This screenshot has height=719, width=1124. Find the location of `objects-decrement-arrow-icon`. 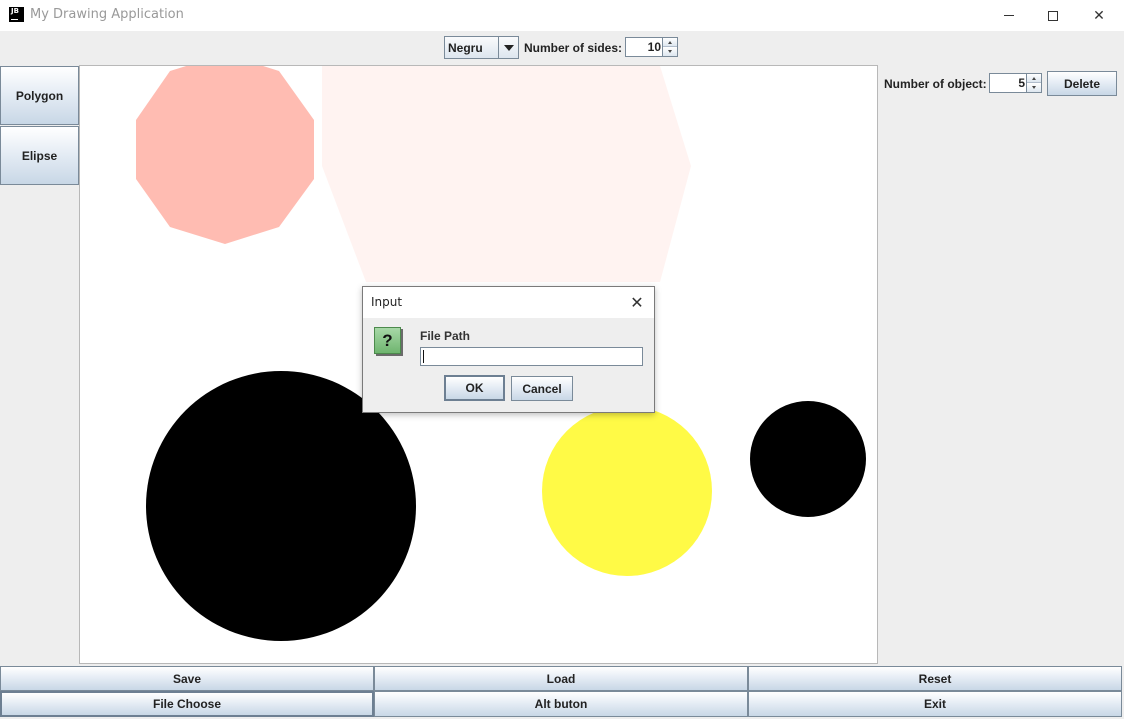

objects-decrement-arrow-icon is located at coordinates (1034, 87).